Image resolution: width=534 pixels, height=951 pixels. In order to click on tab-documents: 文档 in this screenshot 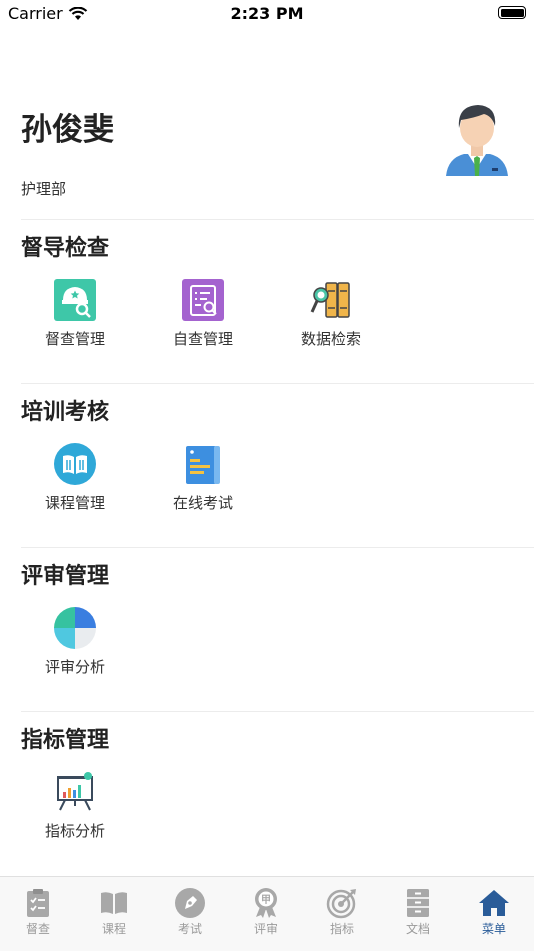, I will do `click(418, 912)`.